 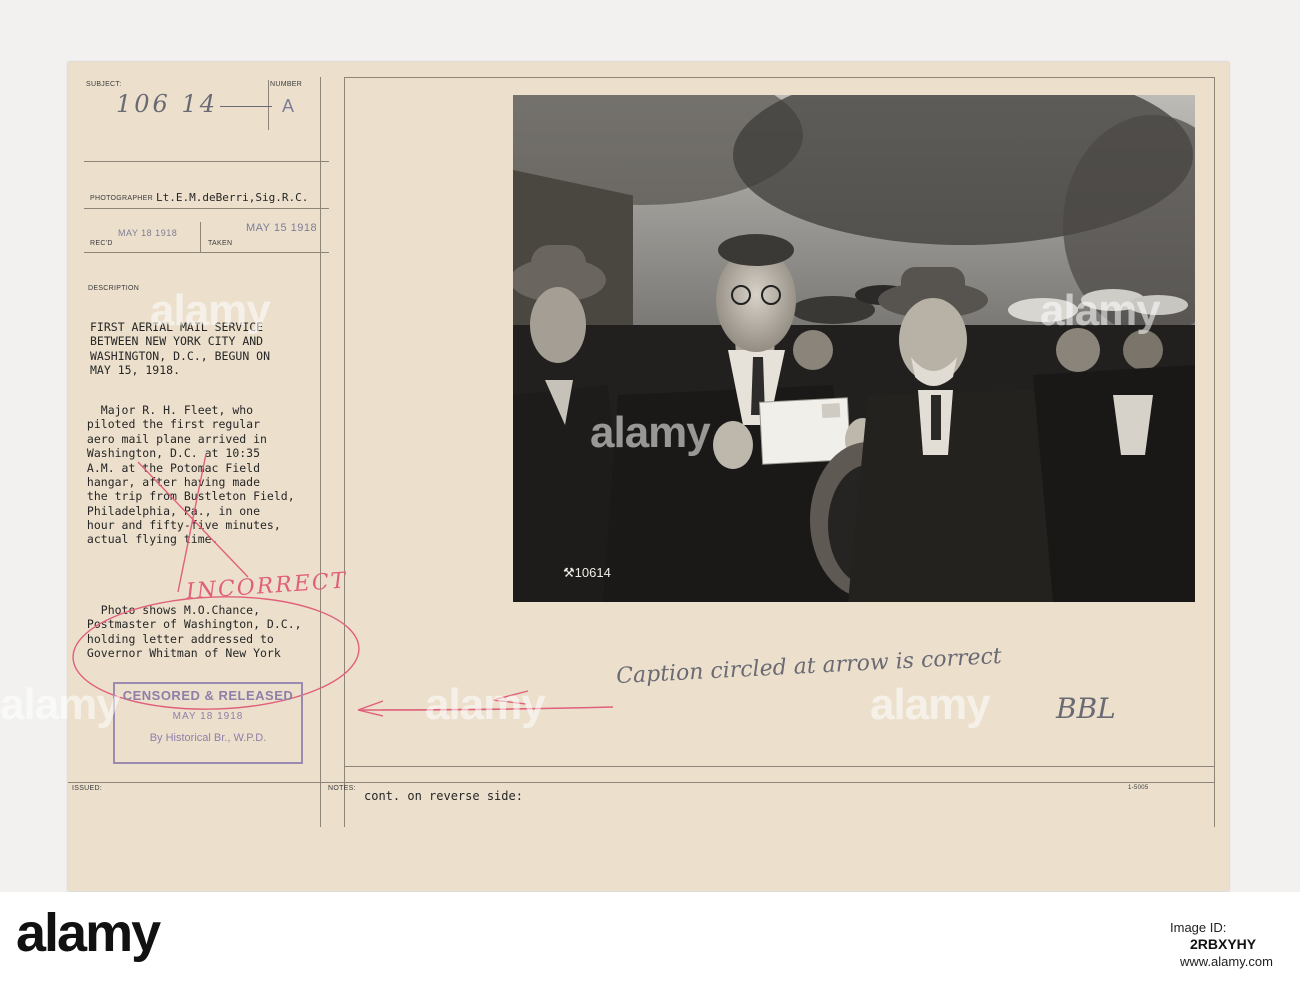 What do you see at coordinates (1223, 944) in the screenshot?
I see `image-id: 2RBXYHY` at bounding box center [1223, 944].